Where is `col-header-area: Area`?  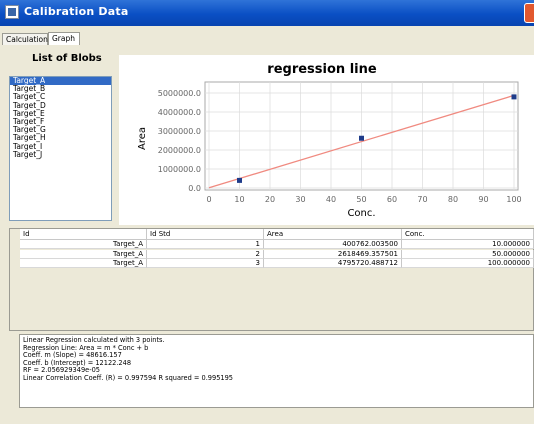
col-header-area: Area is located at coordinates (333, 234).